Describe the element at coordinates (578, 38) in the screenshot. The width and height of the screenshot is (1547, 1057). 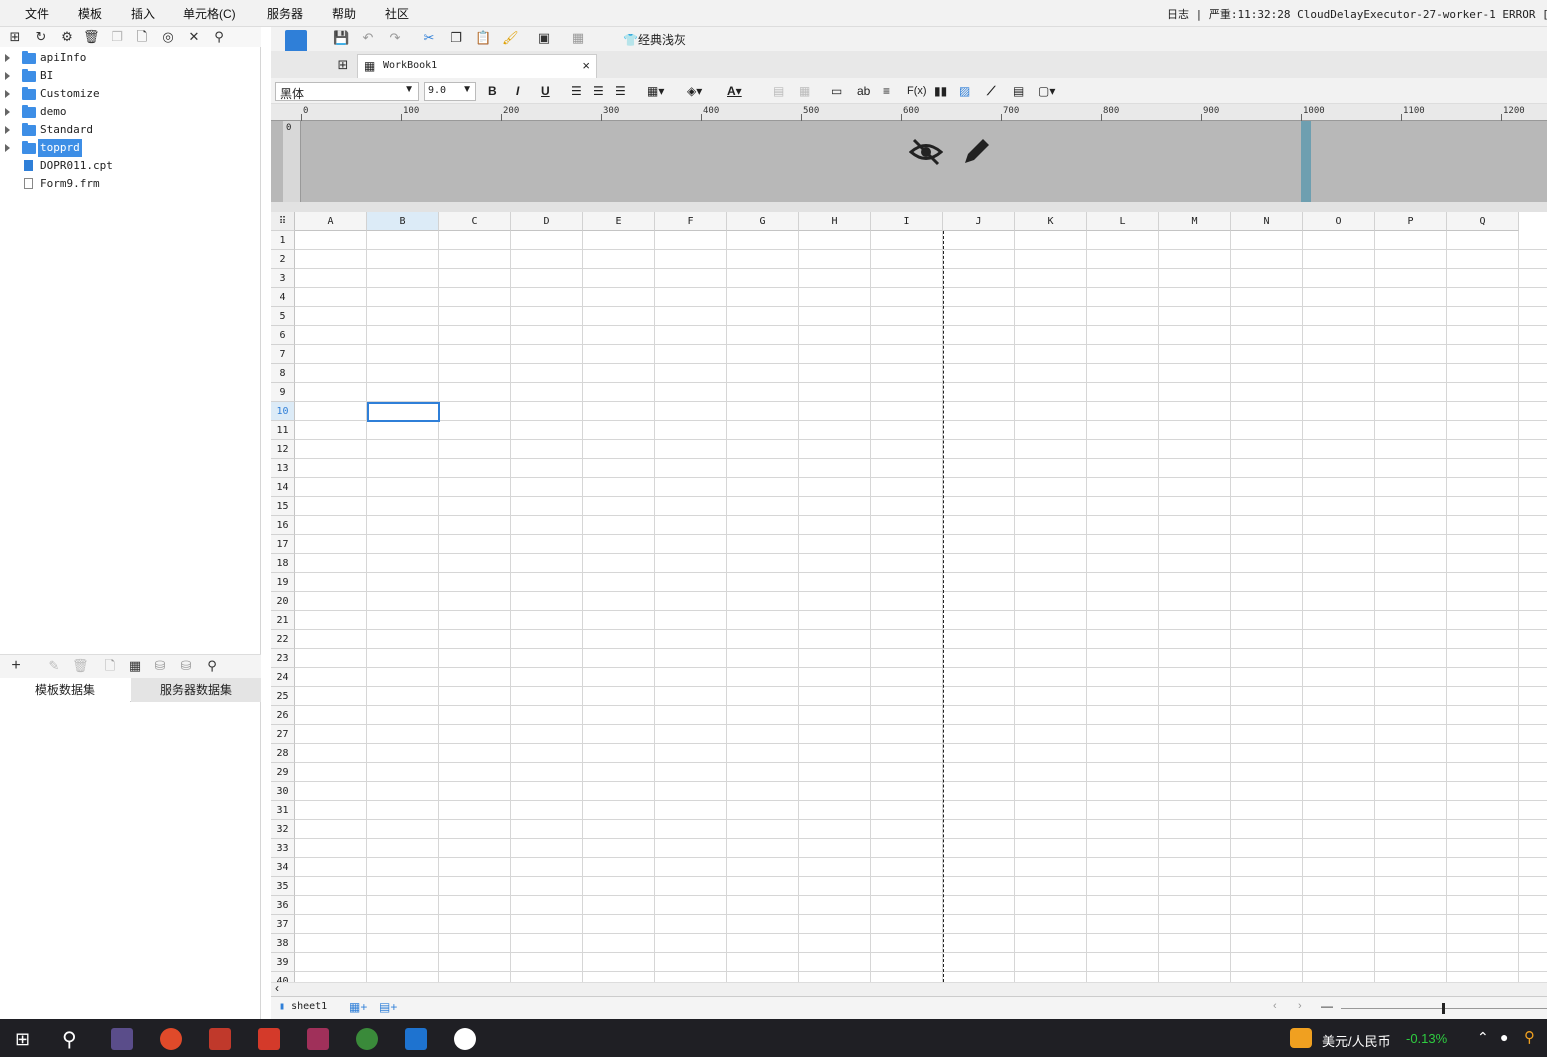
I see `widget-icon: ▦` at that location.